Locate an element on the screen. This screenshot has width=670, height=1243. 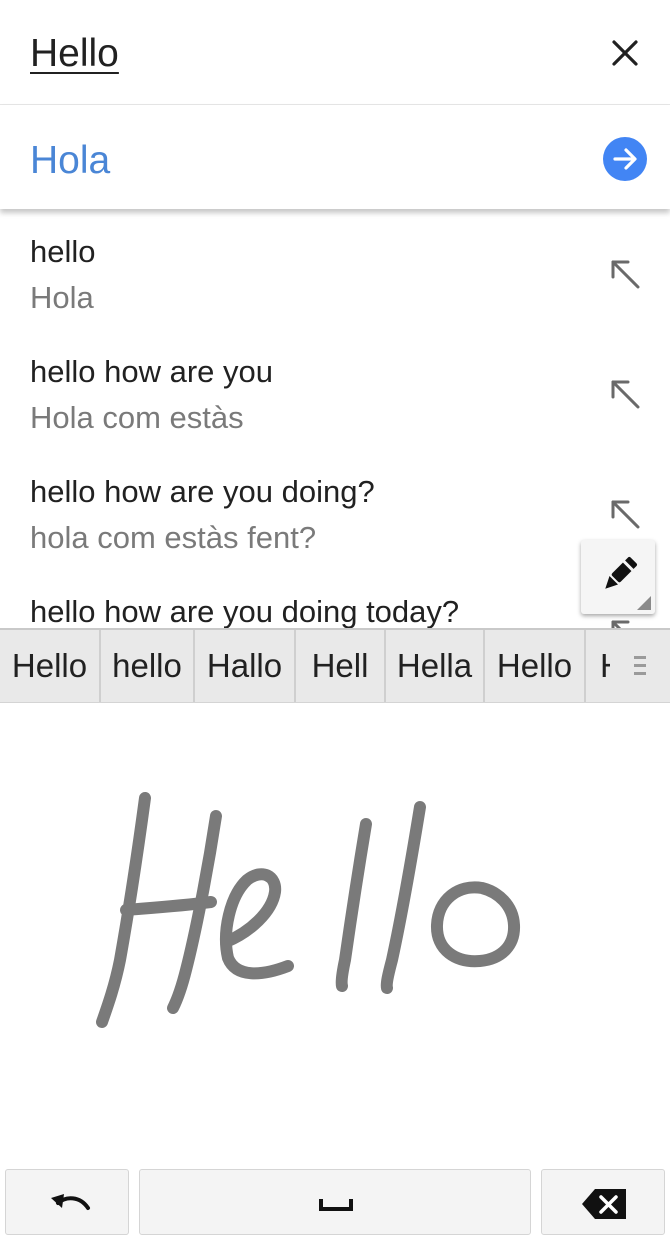
backspace-button is located at coordinates (603, 1202).